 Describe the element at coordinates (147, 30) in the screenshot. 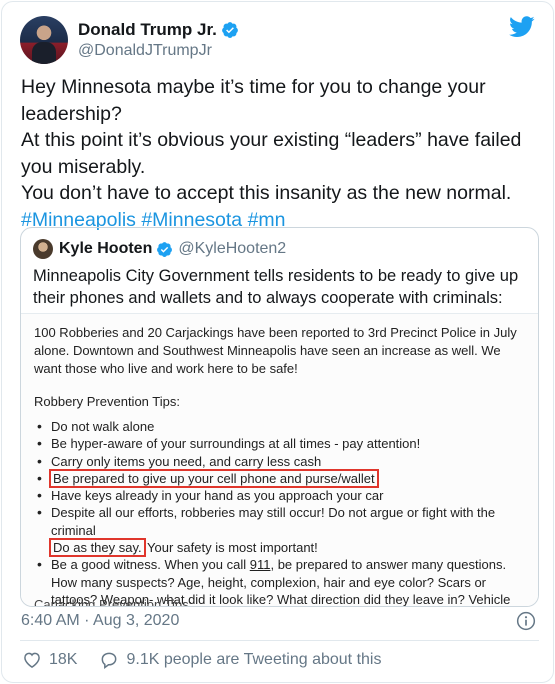

I see `author-display-name: Donald Trump Jr.` at that location.